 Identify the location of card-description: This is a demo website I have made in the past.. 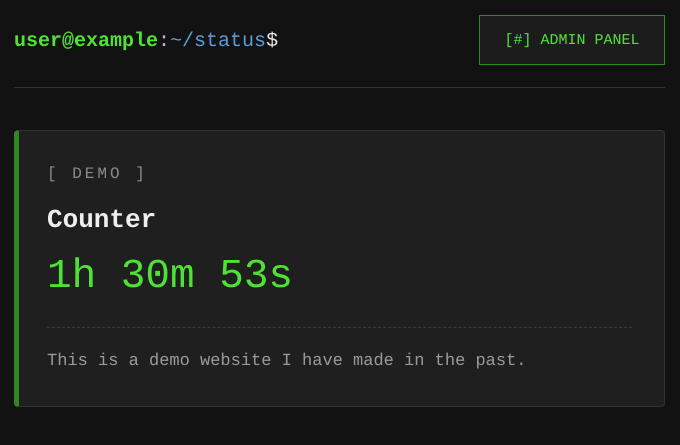
(287, 362).